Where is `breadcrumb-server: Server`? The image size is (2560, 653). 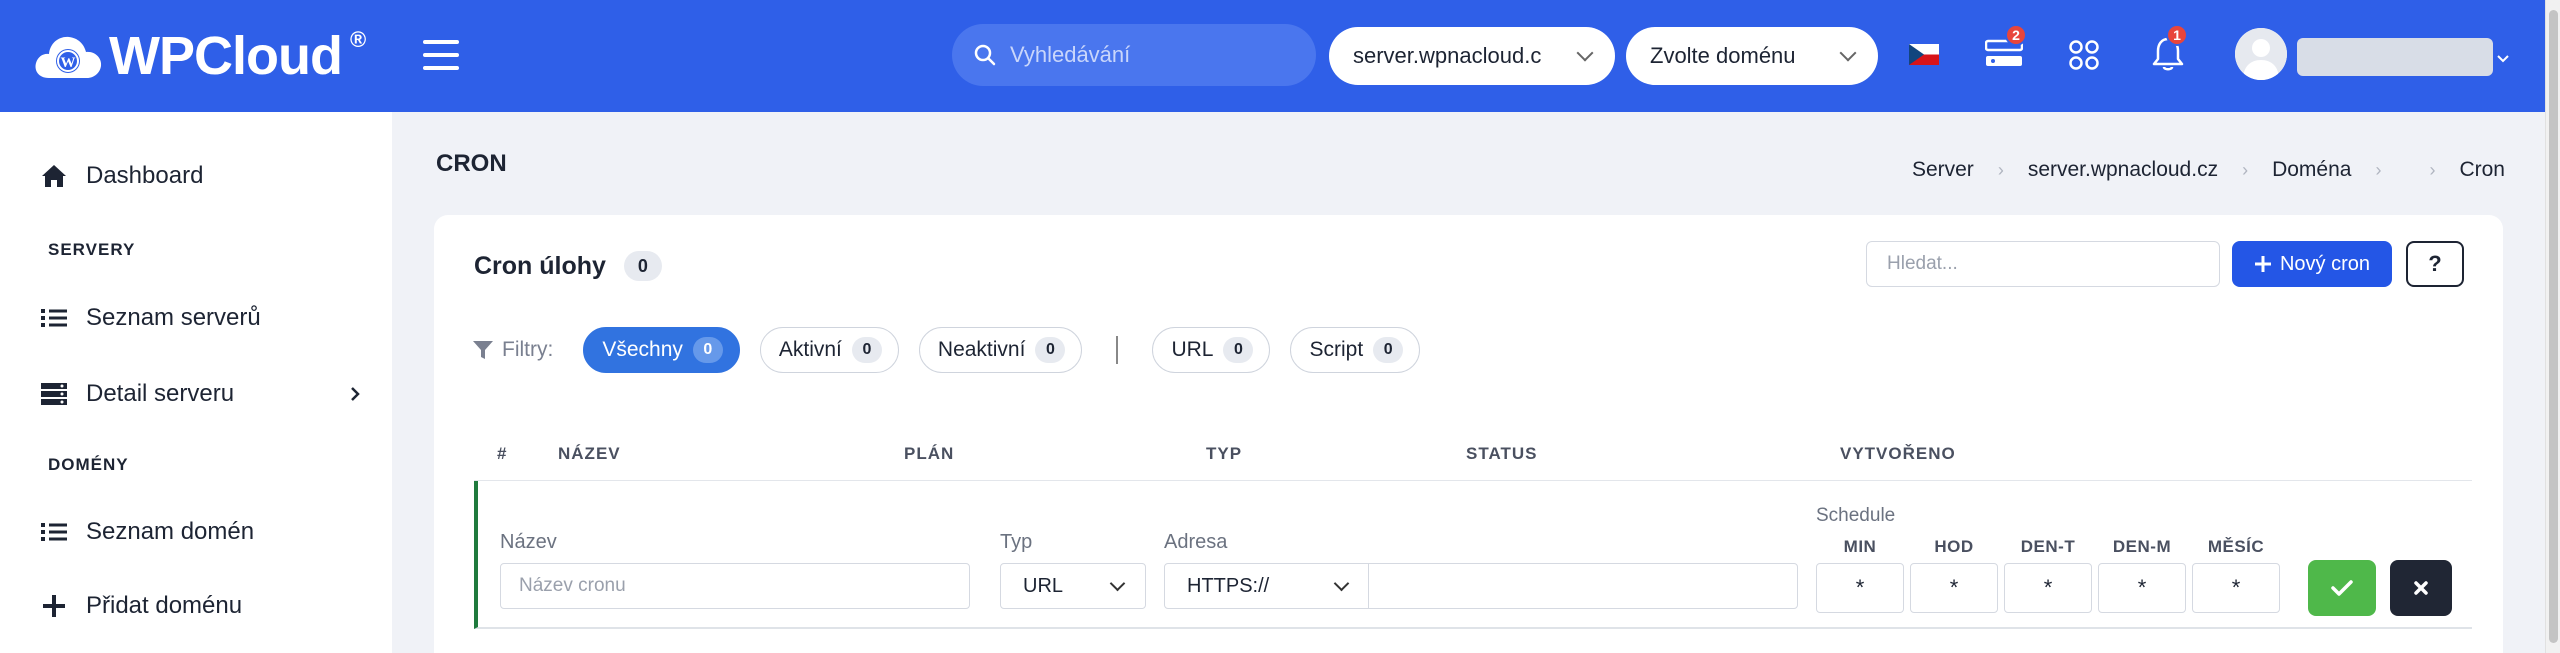
breadcrumb-server: Server is located at coordinates (1943, 170).